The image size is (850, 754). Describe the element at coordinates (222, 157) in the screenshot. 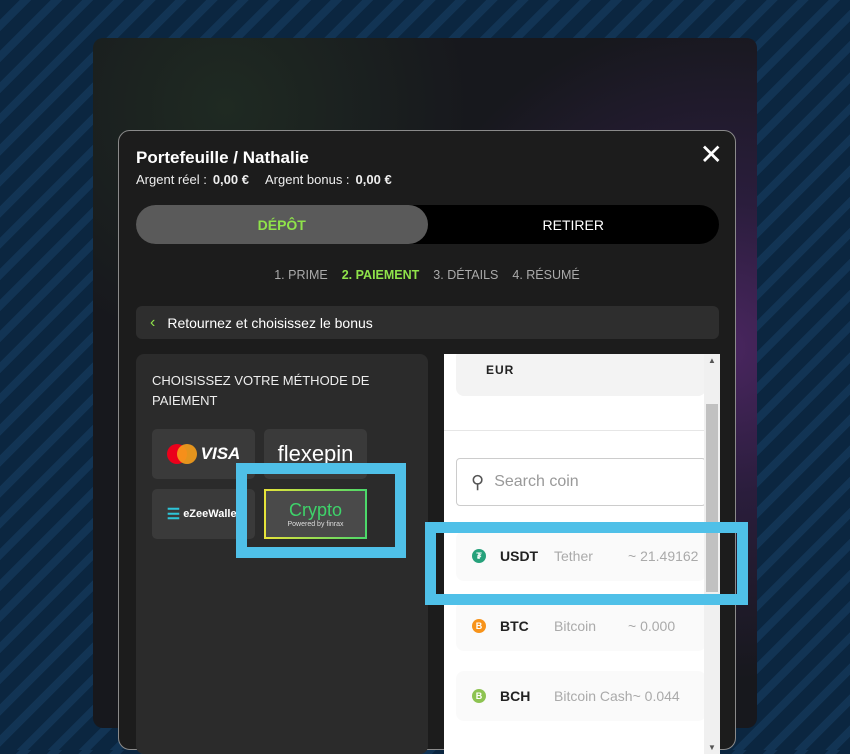

I see `modal-title: Portefeuille / Nathalie` at that location.